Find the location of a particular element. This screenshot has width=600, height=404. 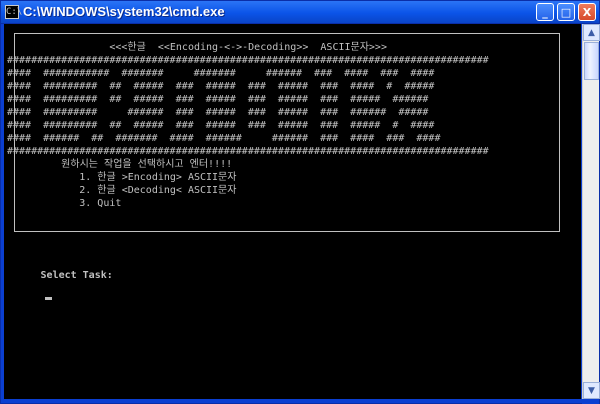

minimize-button: _ is located at coordinates (545, 12).